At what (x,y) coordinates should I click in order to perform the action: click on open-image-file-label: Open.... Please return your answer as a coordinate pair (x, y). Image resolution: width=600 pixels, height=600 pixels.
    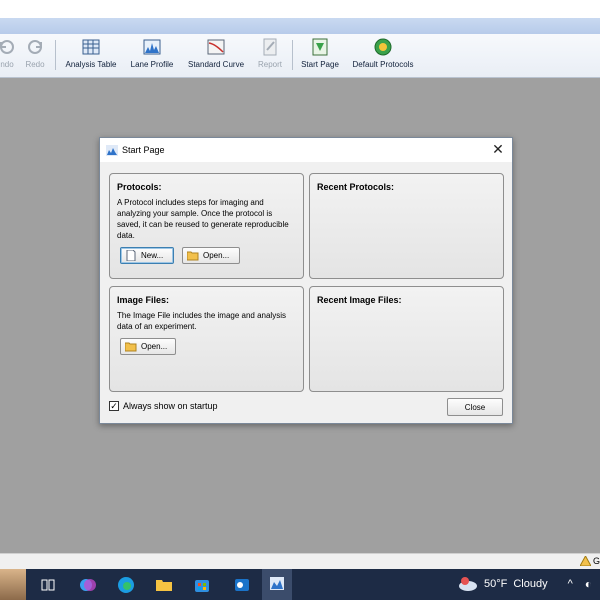
    Looking at the image, I should click on (154, 346).